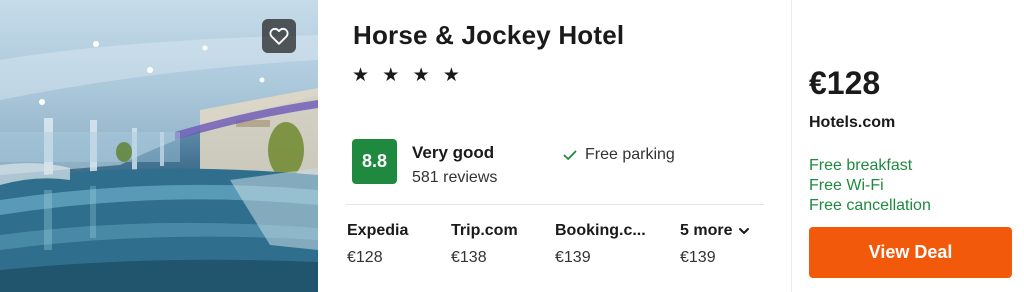 The height and width of the screenshot is (292, 1024). What do you see at coordinates (698, 257) in the screenshot?
I see `more-providers-price: €139` at bounding box center [698, 257].